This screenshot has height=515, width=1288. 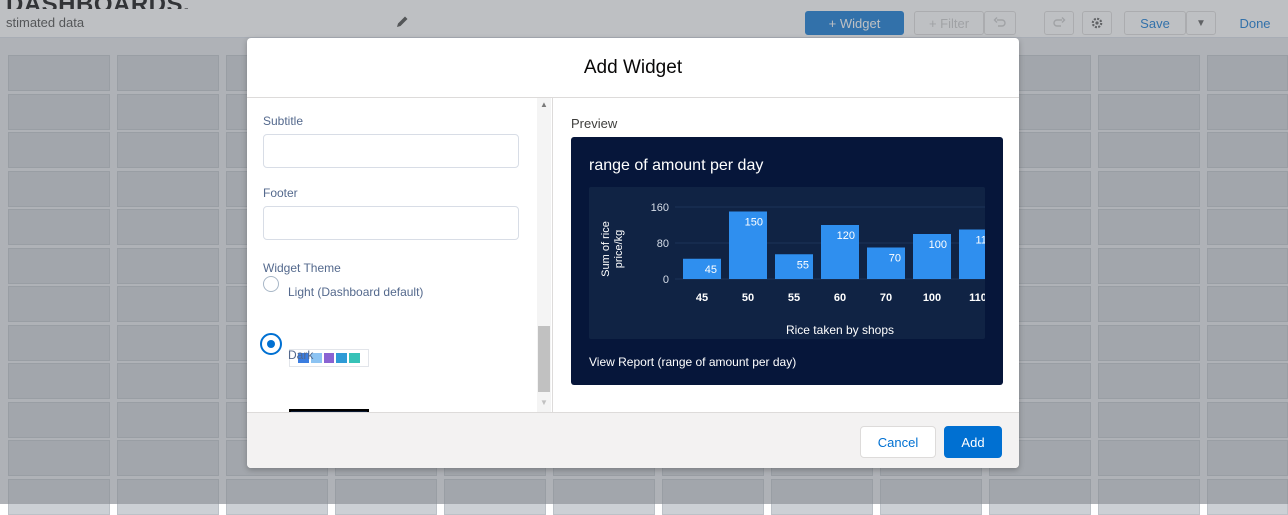 I want to click on widget-theme-label: Widget Theme, so click(x=302, y=268).